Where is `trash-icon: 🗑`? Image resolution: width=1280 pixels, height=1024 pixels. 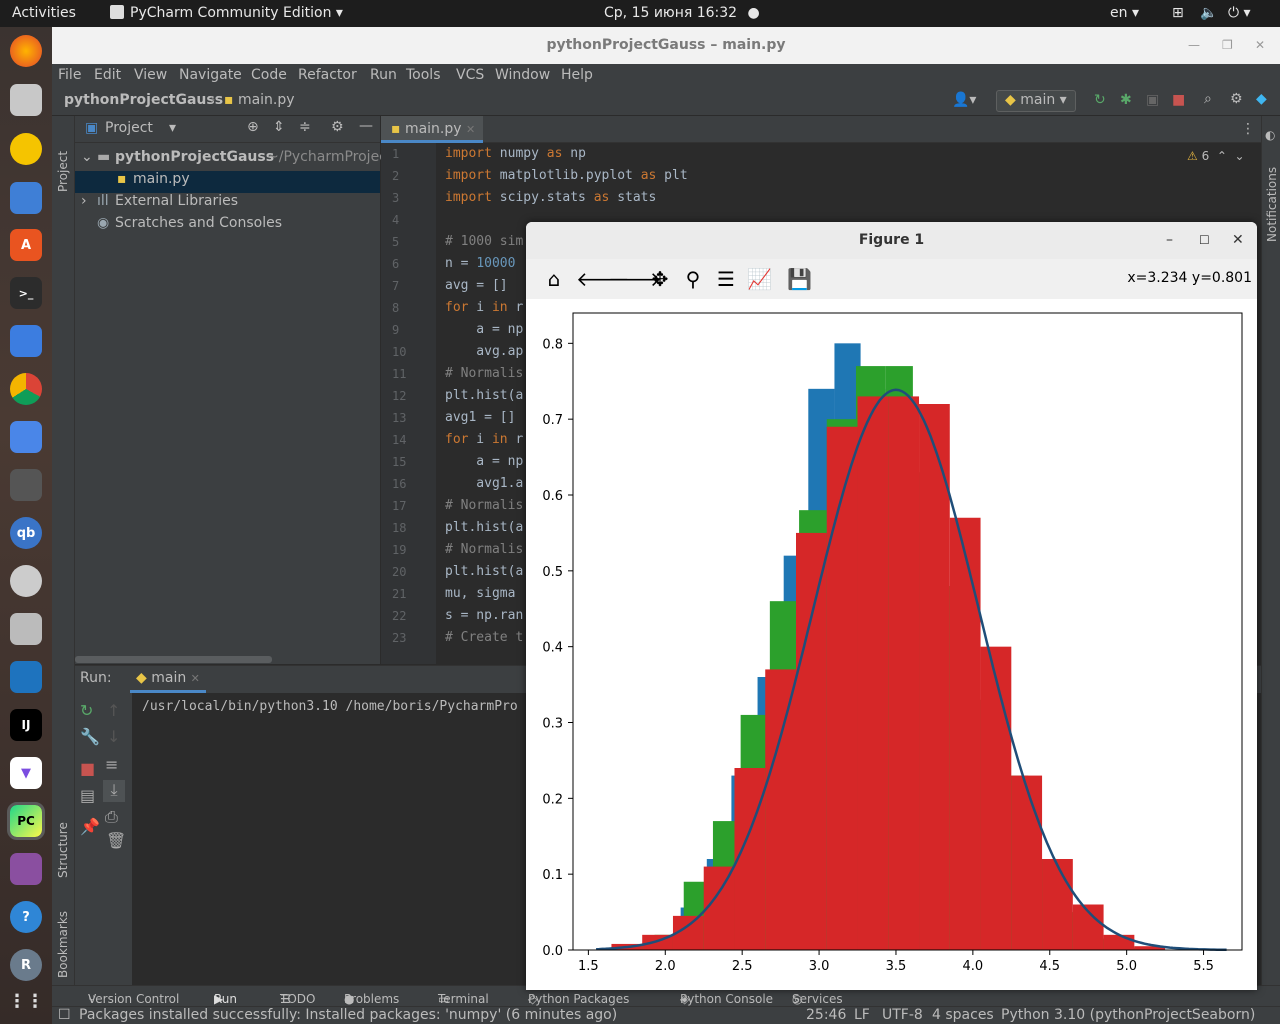 trash-icon: 🗑 is located at coordinates (116, 840).